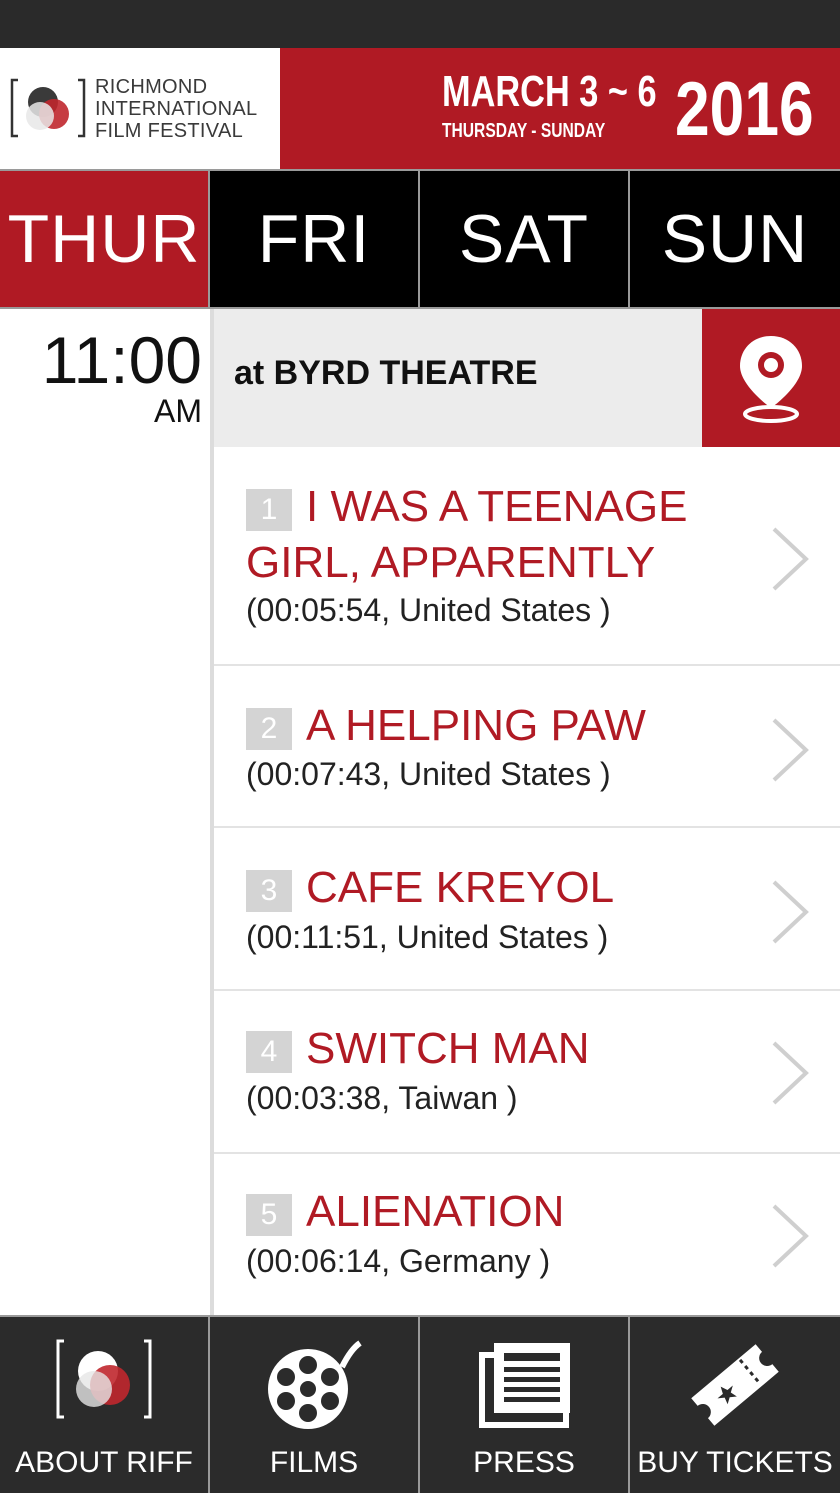 Image resolution: width=840 pixels, height=1493 pixels. What do you see at coordinates (104, 239) in the screenshot?
I see `tab-thur: THUR` at bounding box center [104, 239].